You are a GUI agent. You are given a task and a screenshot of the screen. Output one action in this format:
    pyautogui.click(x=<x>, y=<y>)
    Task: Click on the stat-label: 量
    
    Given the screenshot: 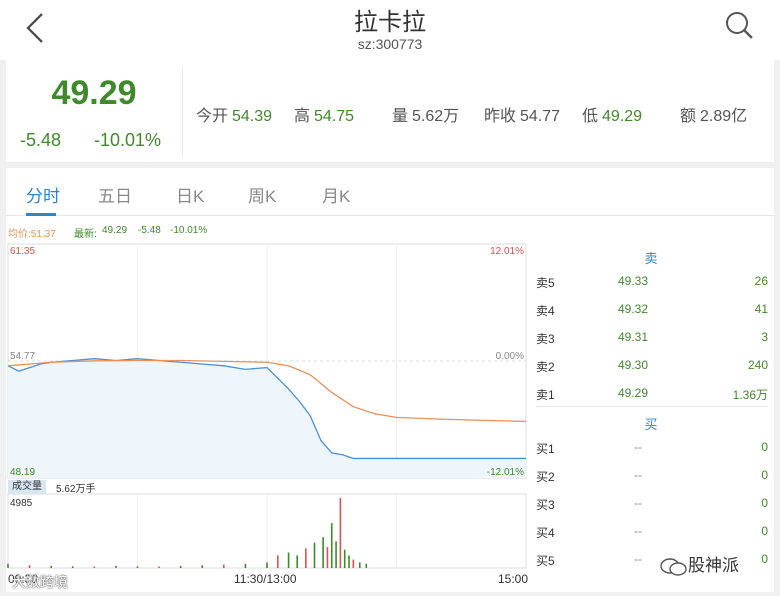 What is the action you would take?
    pyautogui.click(x=400, y=116)
    